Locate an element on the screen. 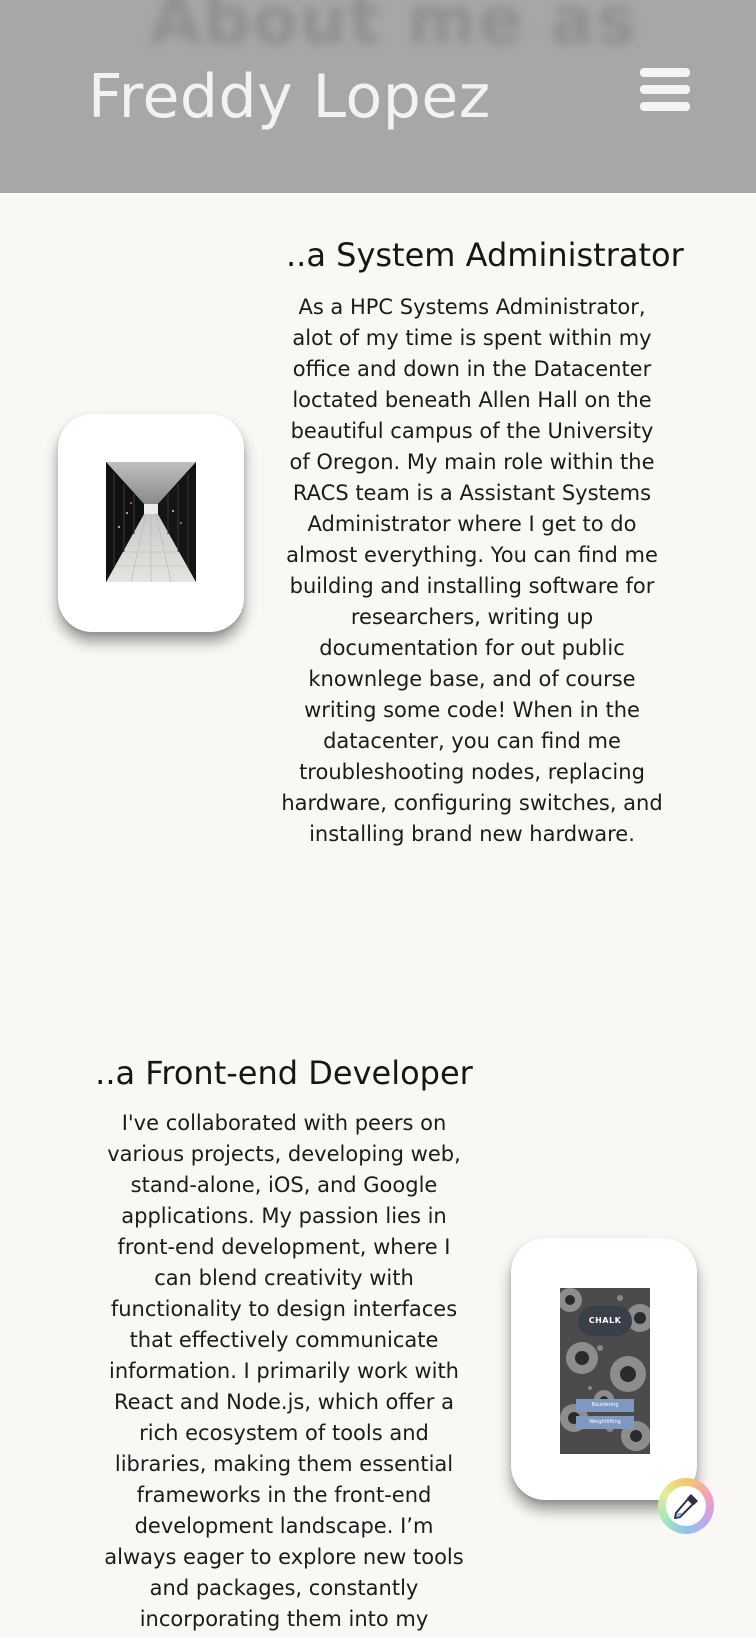 The width and height of the screenshot is (756, 1638). chalk-app-screenshot: CHALK Bouldering Weightlifting is located at coordinates (605, 1371).